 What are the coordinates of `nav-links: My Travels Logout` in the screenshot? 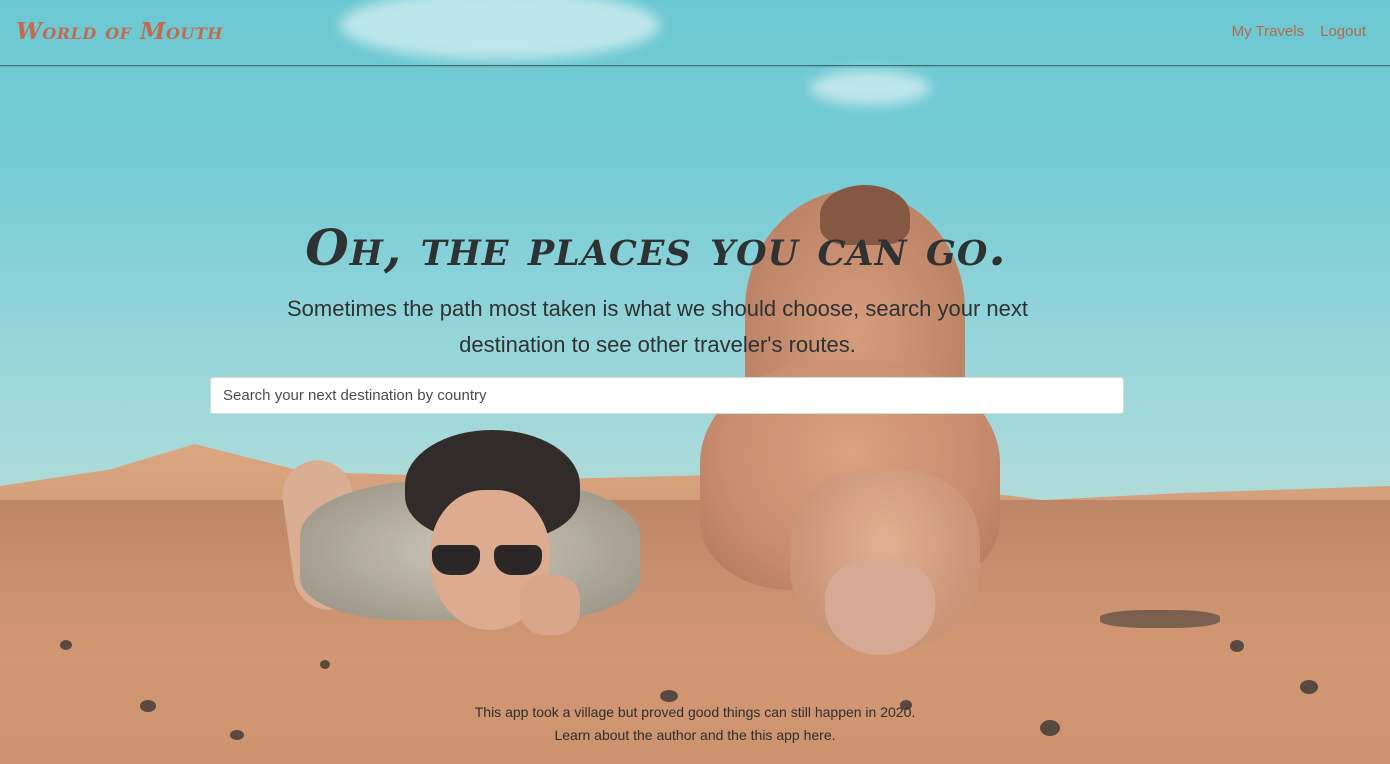 It's located at (1299, 31).